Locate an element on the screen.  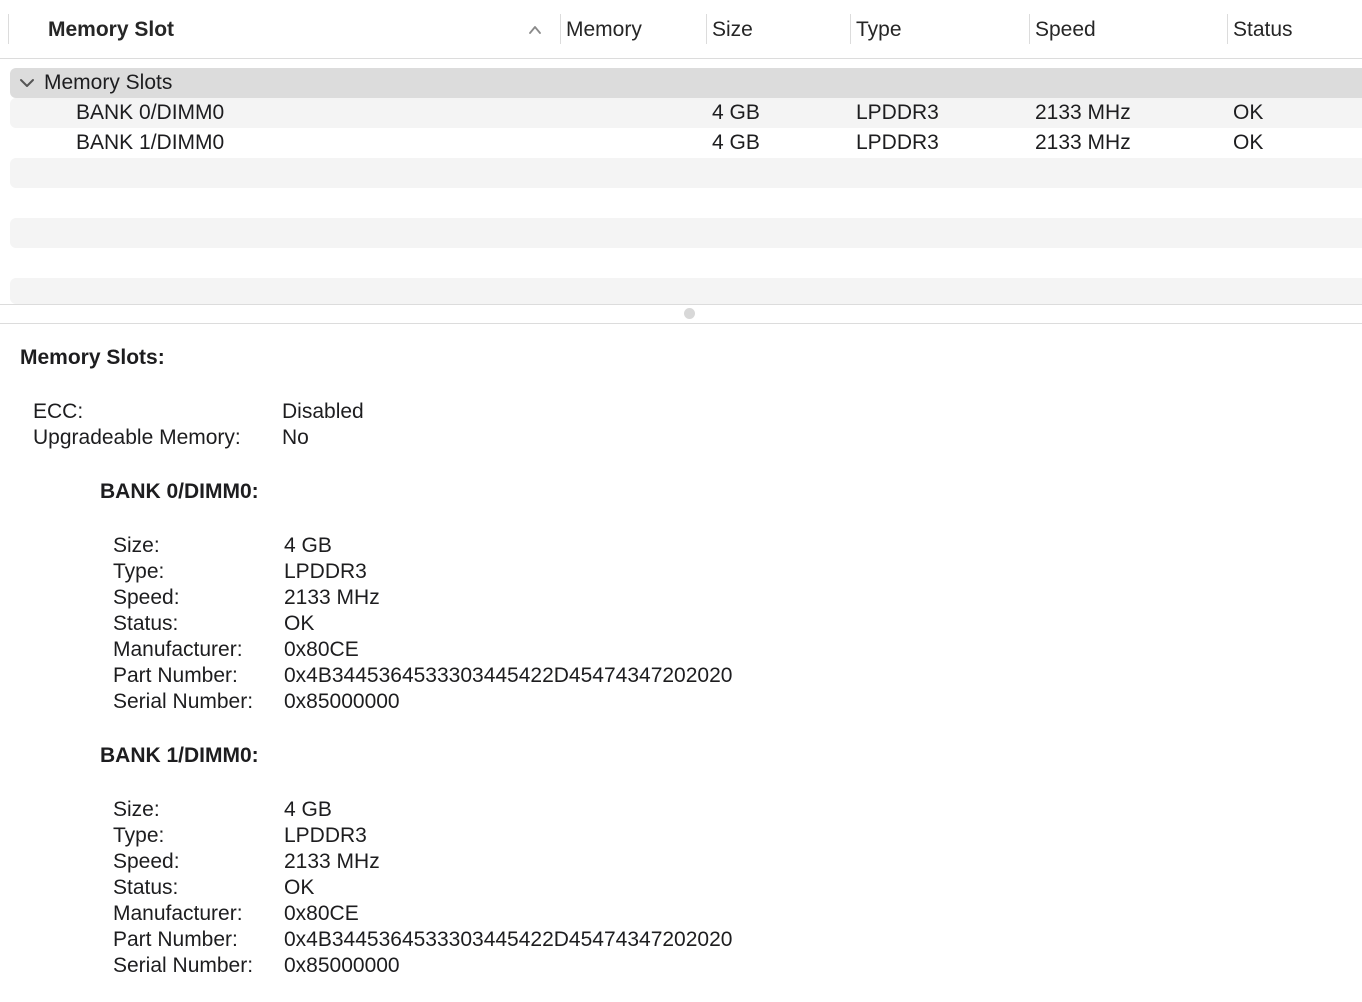
column-header-memory-slot-label: Memory Slot is located at coordinates (111, 29).